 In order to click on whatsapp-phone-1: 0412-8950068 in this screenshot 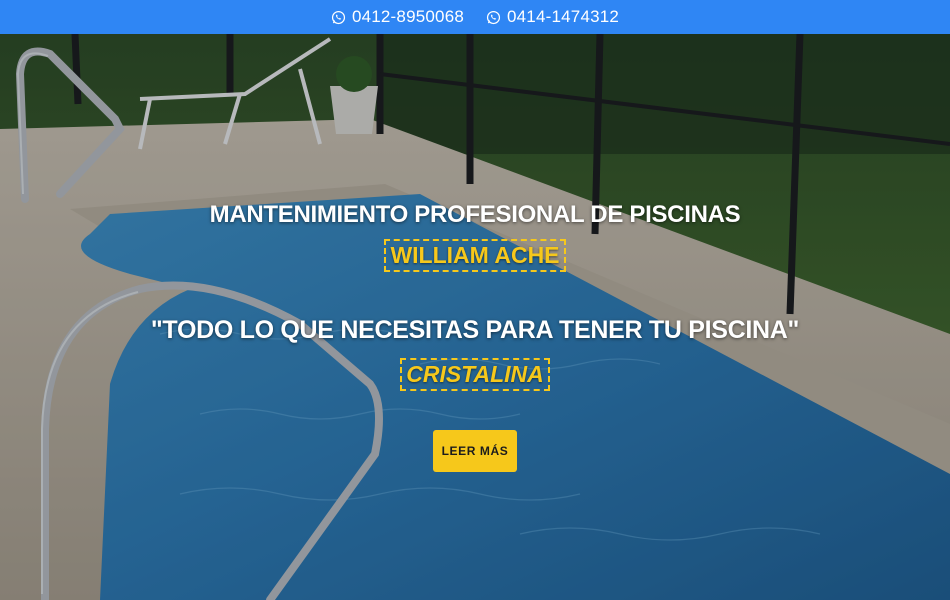, I will do `click(397, 17)`.